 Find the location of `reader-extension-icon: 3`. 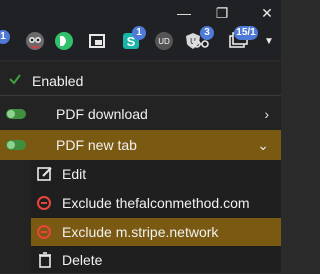

reader-extension-icon: 3 is located at coordinates (202, 39).